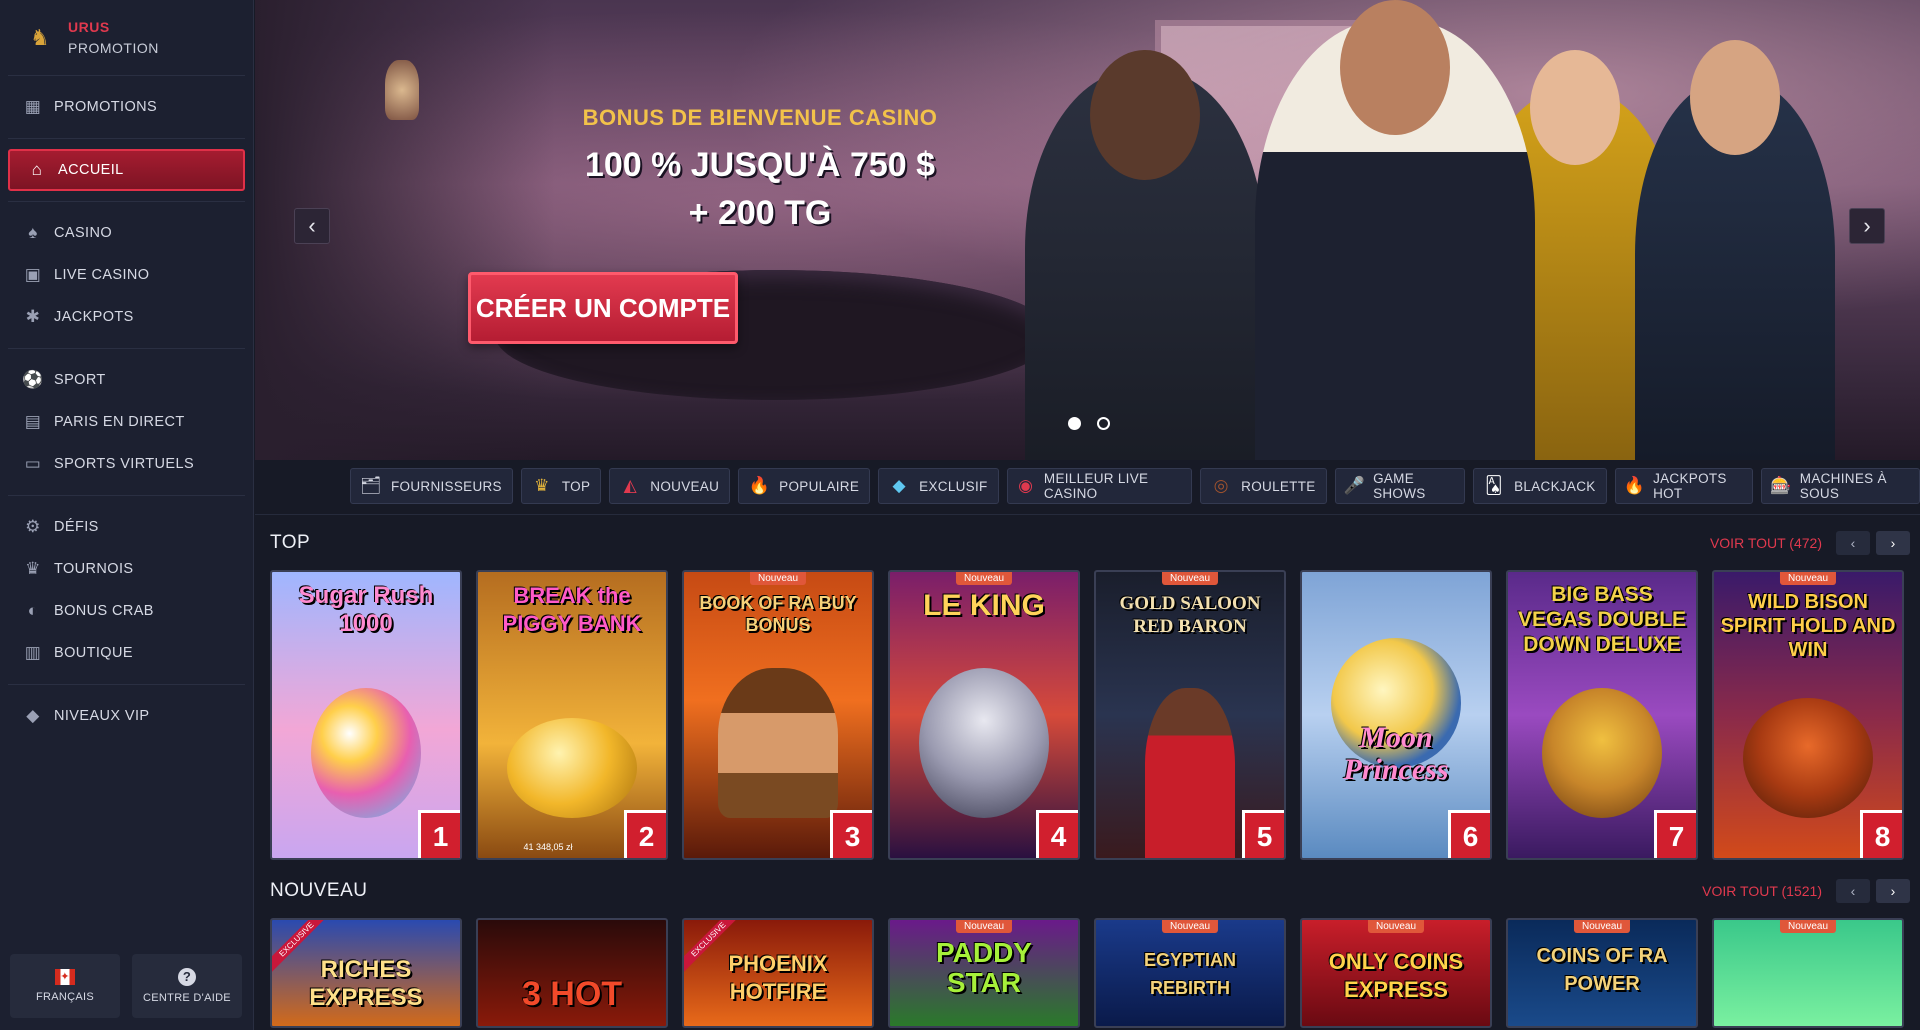  Describe the element at coordinates (1099, 486) in the screenshot. I see `category-meilleur-live-casino: ◉ MEILLEUR LIVE CASINO` at that location.